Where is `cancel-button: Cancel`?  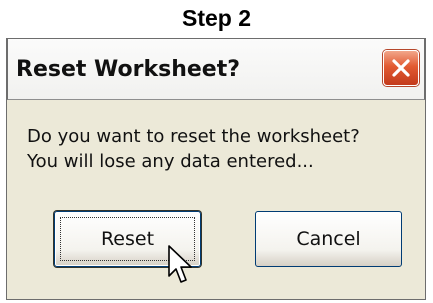
cancel-button: Cancel is located at coordinates (328, 239).